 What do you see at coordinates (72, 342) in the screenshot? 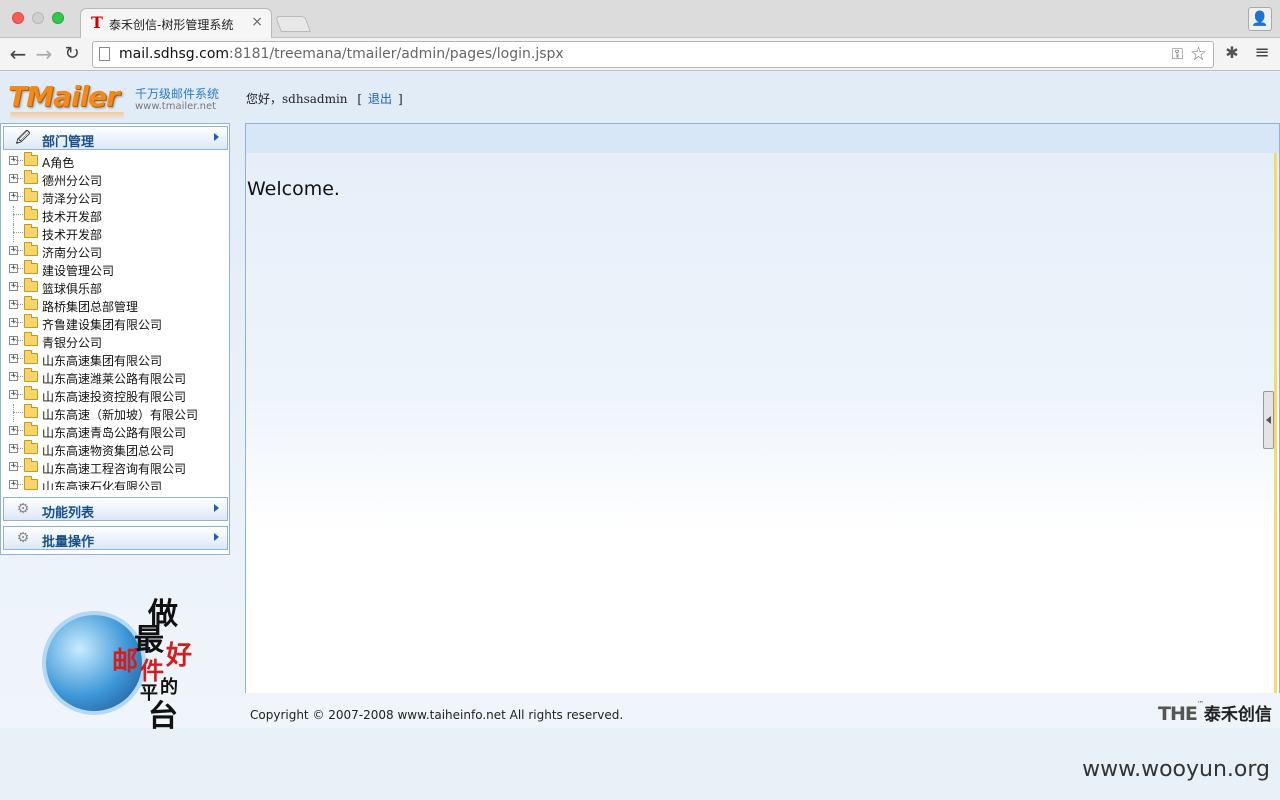
I see `tree-node-label: 青银分公司` at bounding box center [72, 342].